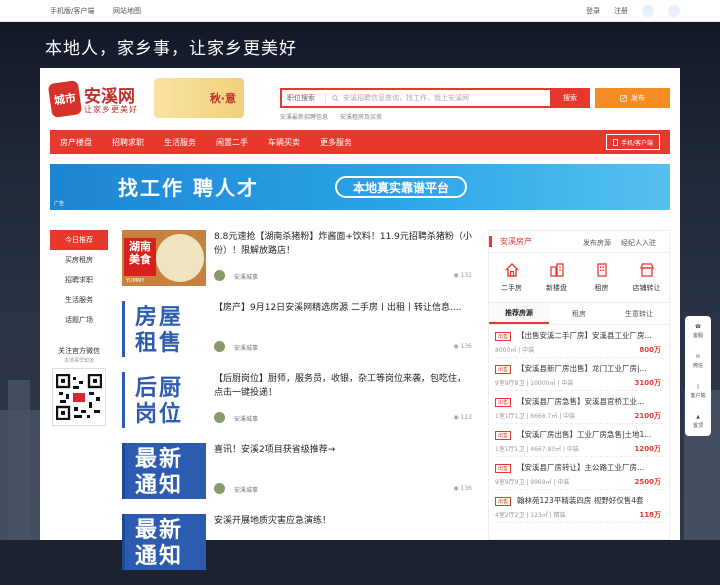 The width and height of the screenshot is (720, 585). Describe the element at coordinates (76, 142) in the screenshot. I see `nav-item: 房产楼盘` at that location.